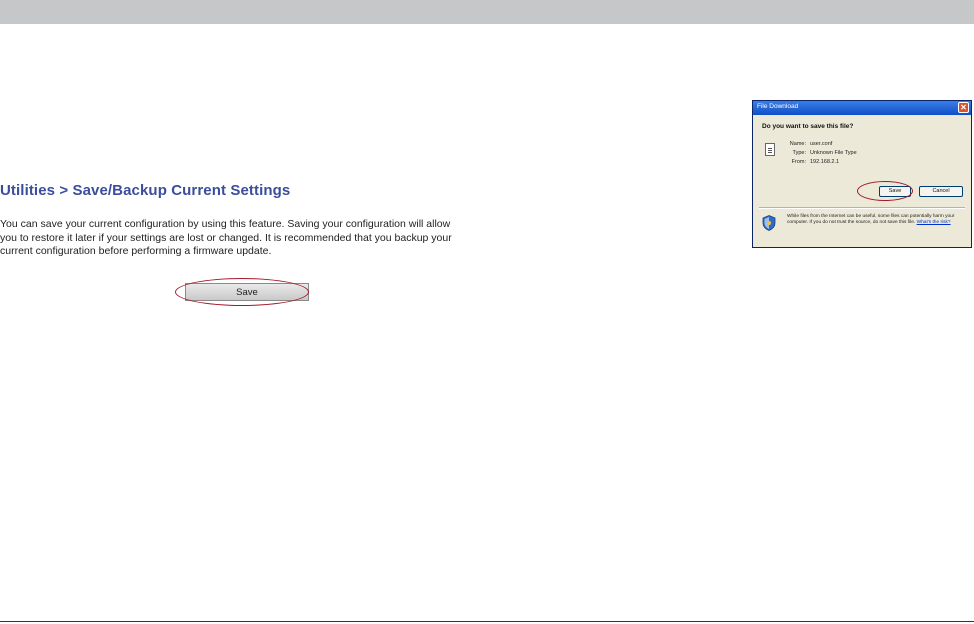 The image size is (974, 624). Describe the element at coordinates (821, 144) in the screenshot. I see `file-name-value: user.conf` at that location.